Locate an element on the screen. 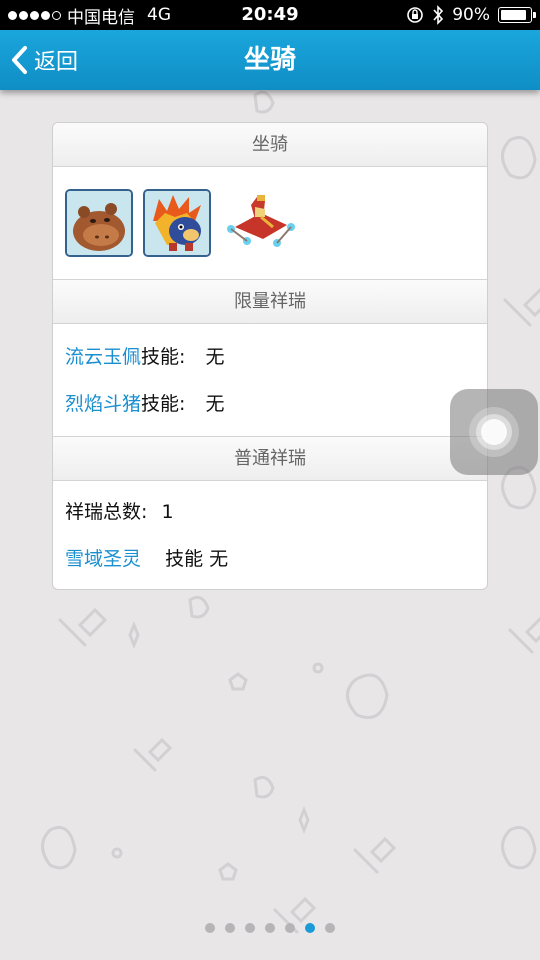 The width and height of the screenshot is (540, 960). limited-item-name-link: 烈焰斗猪 is located at coordinates (103, 404).